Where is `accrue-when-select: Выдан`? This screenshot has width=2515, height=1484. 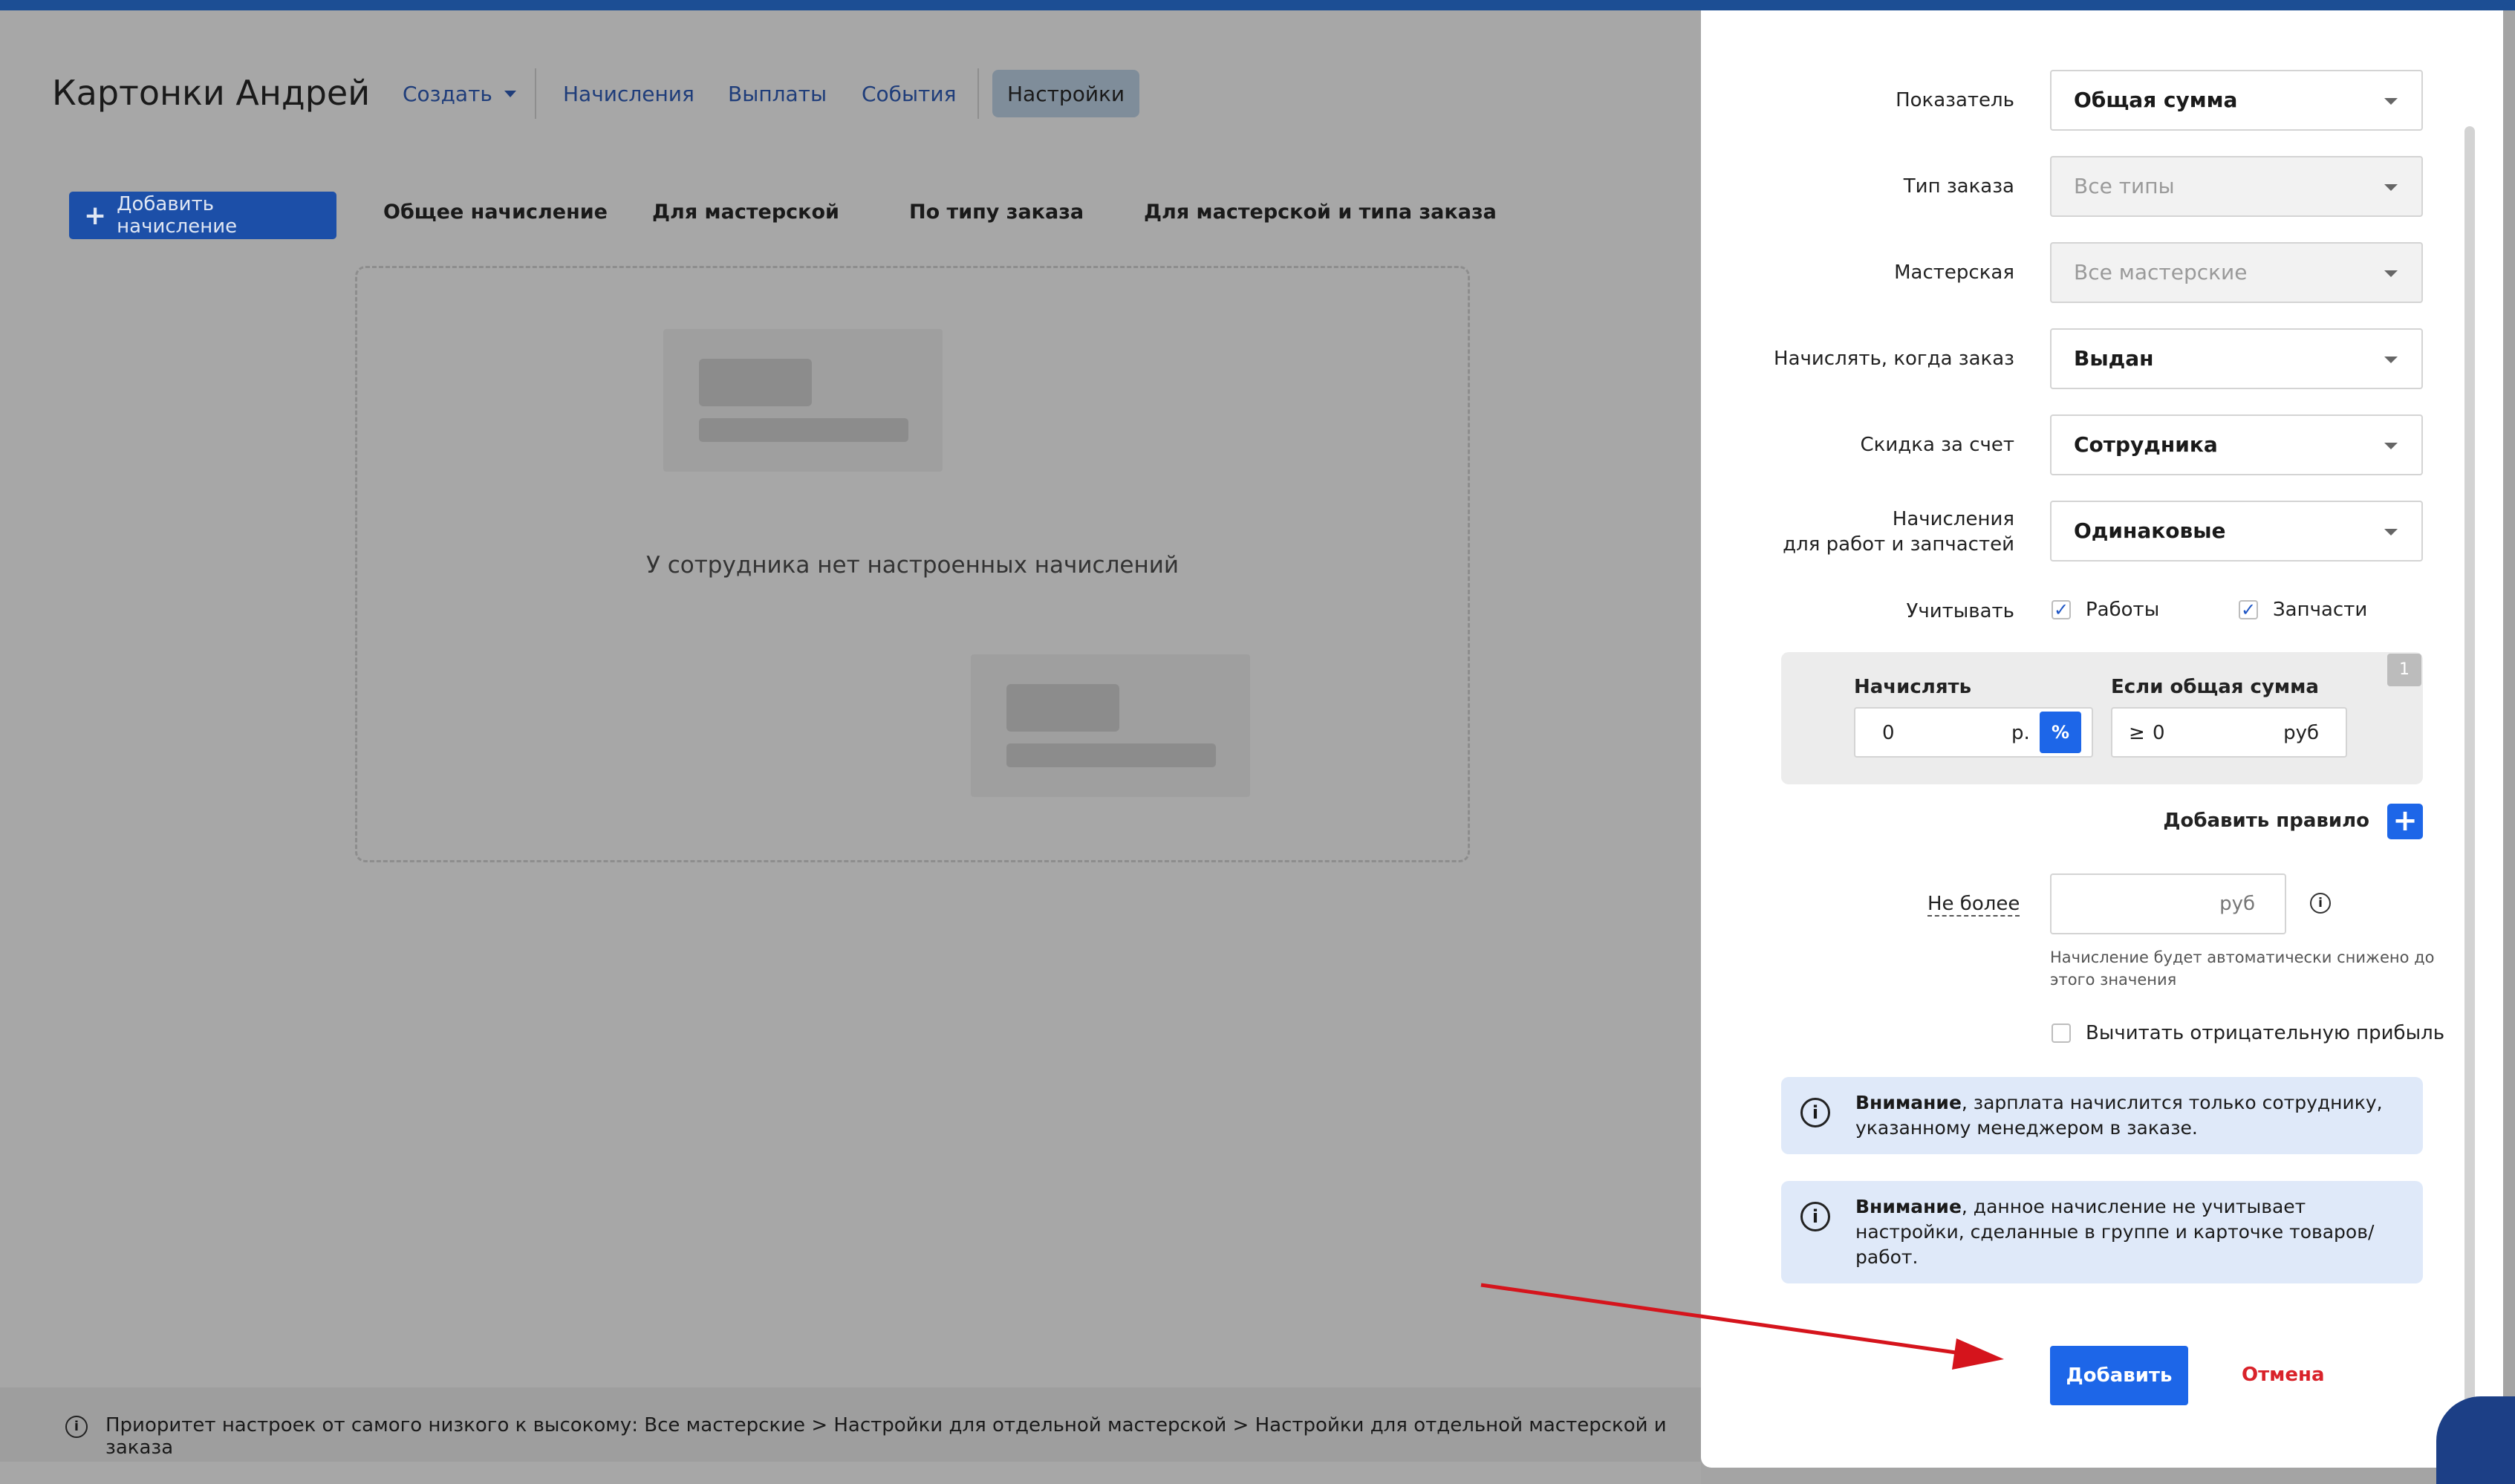
accrue-when-select: Выдан is located at coordinates (2237, 359).